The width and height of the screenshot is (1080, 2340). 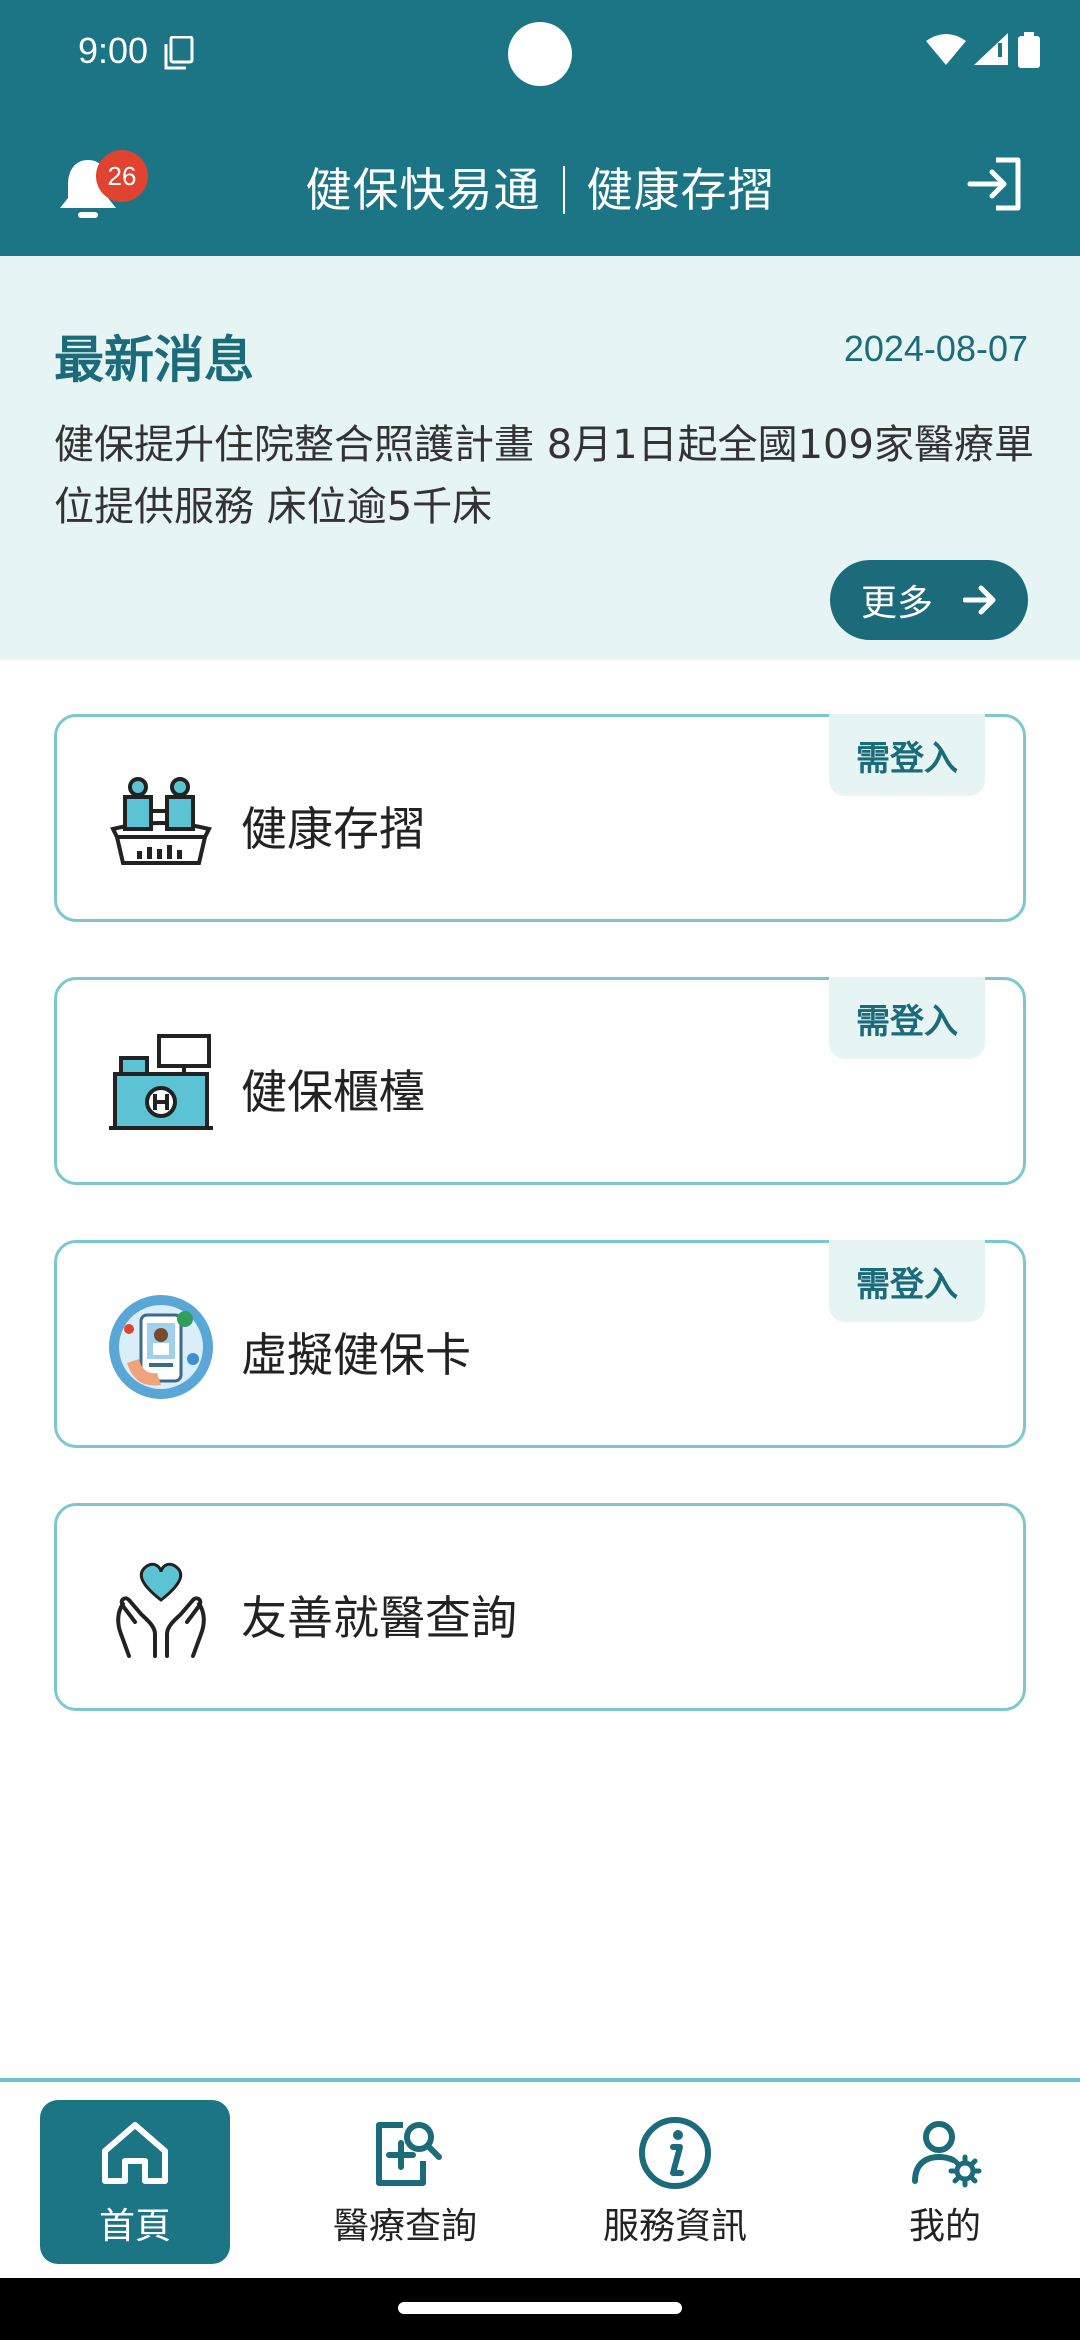 I want to click on nav-medical-search: 醫療查詢, so click(x=405, y=2182).